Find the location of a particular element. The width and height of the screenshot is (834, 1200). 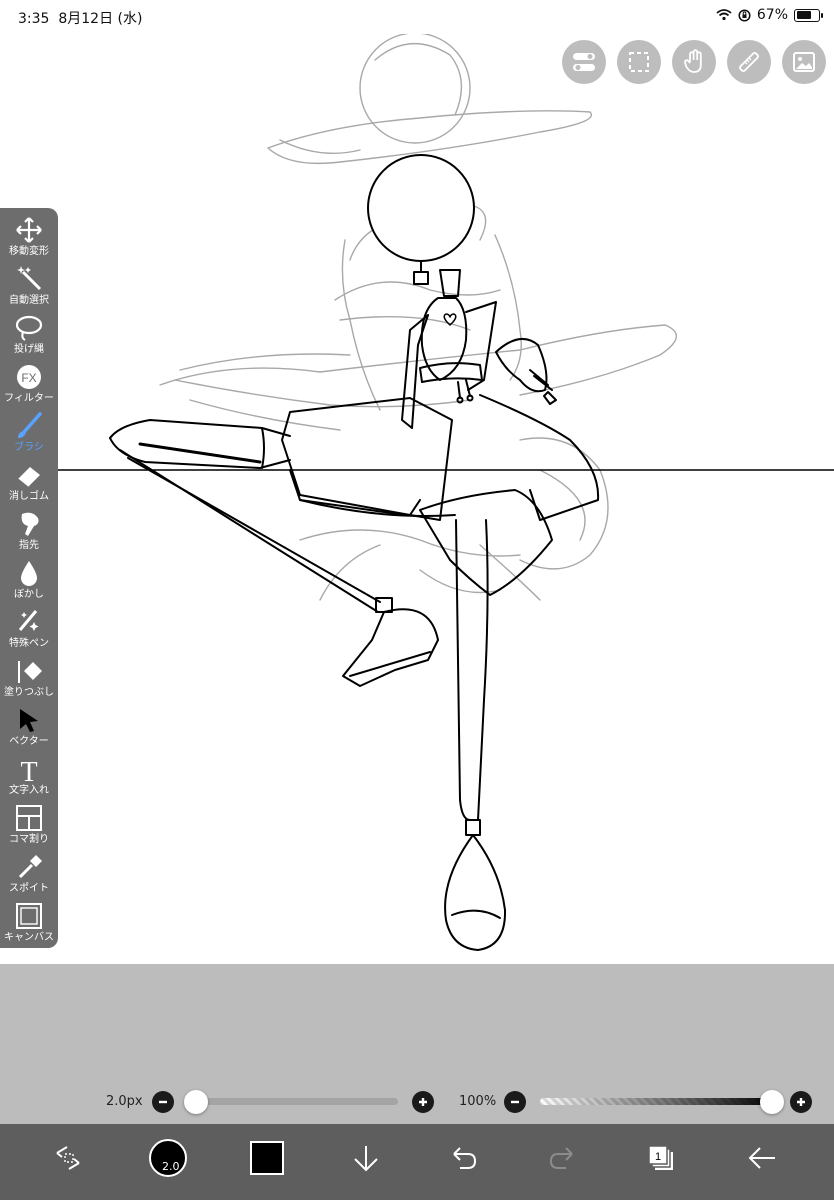

tool-blur-label: ぼかし is located at coordinates (29, 594).